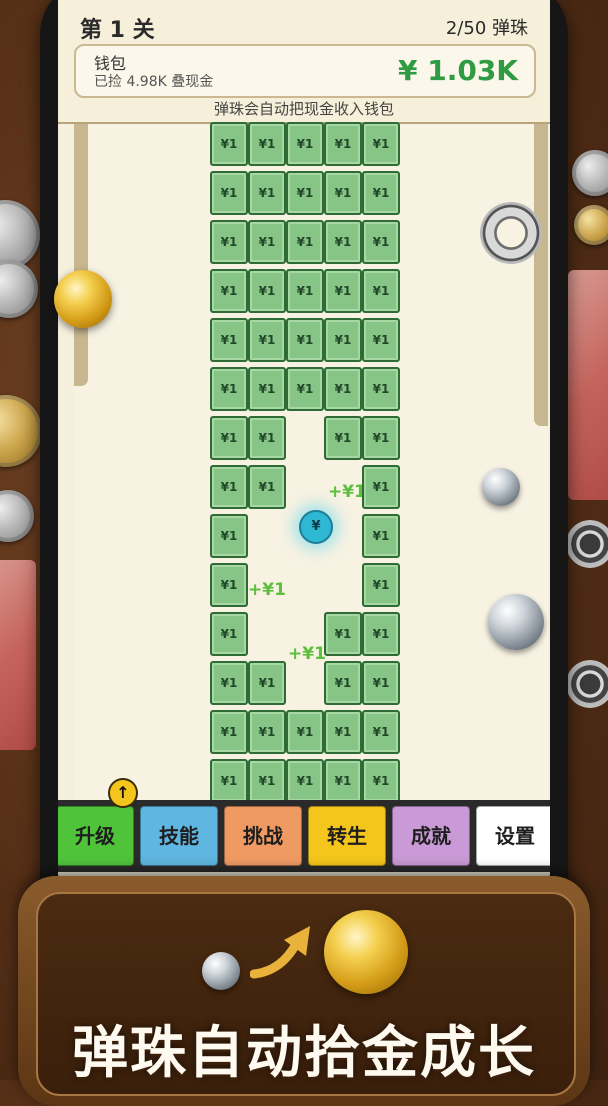 The height and width of the screenshot is (1106, 608). Describe the element at coordinates (431, 836) in the screenshot. I see `achievements-button: 成就` at that location.